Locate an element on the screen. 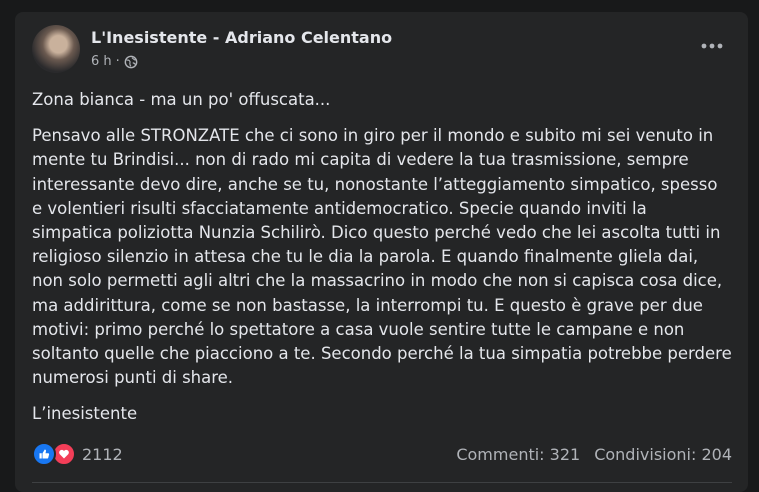 The image size is (759, 492). globe-icon is located at coordinates (131, 62).